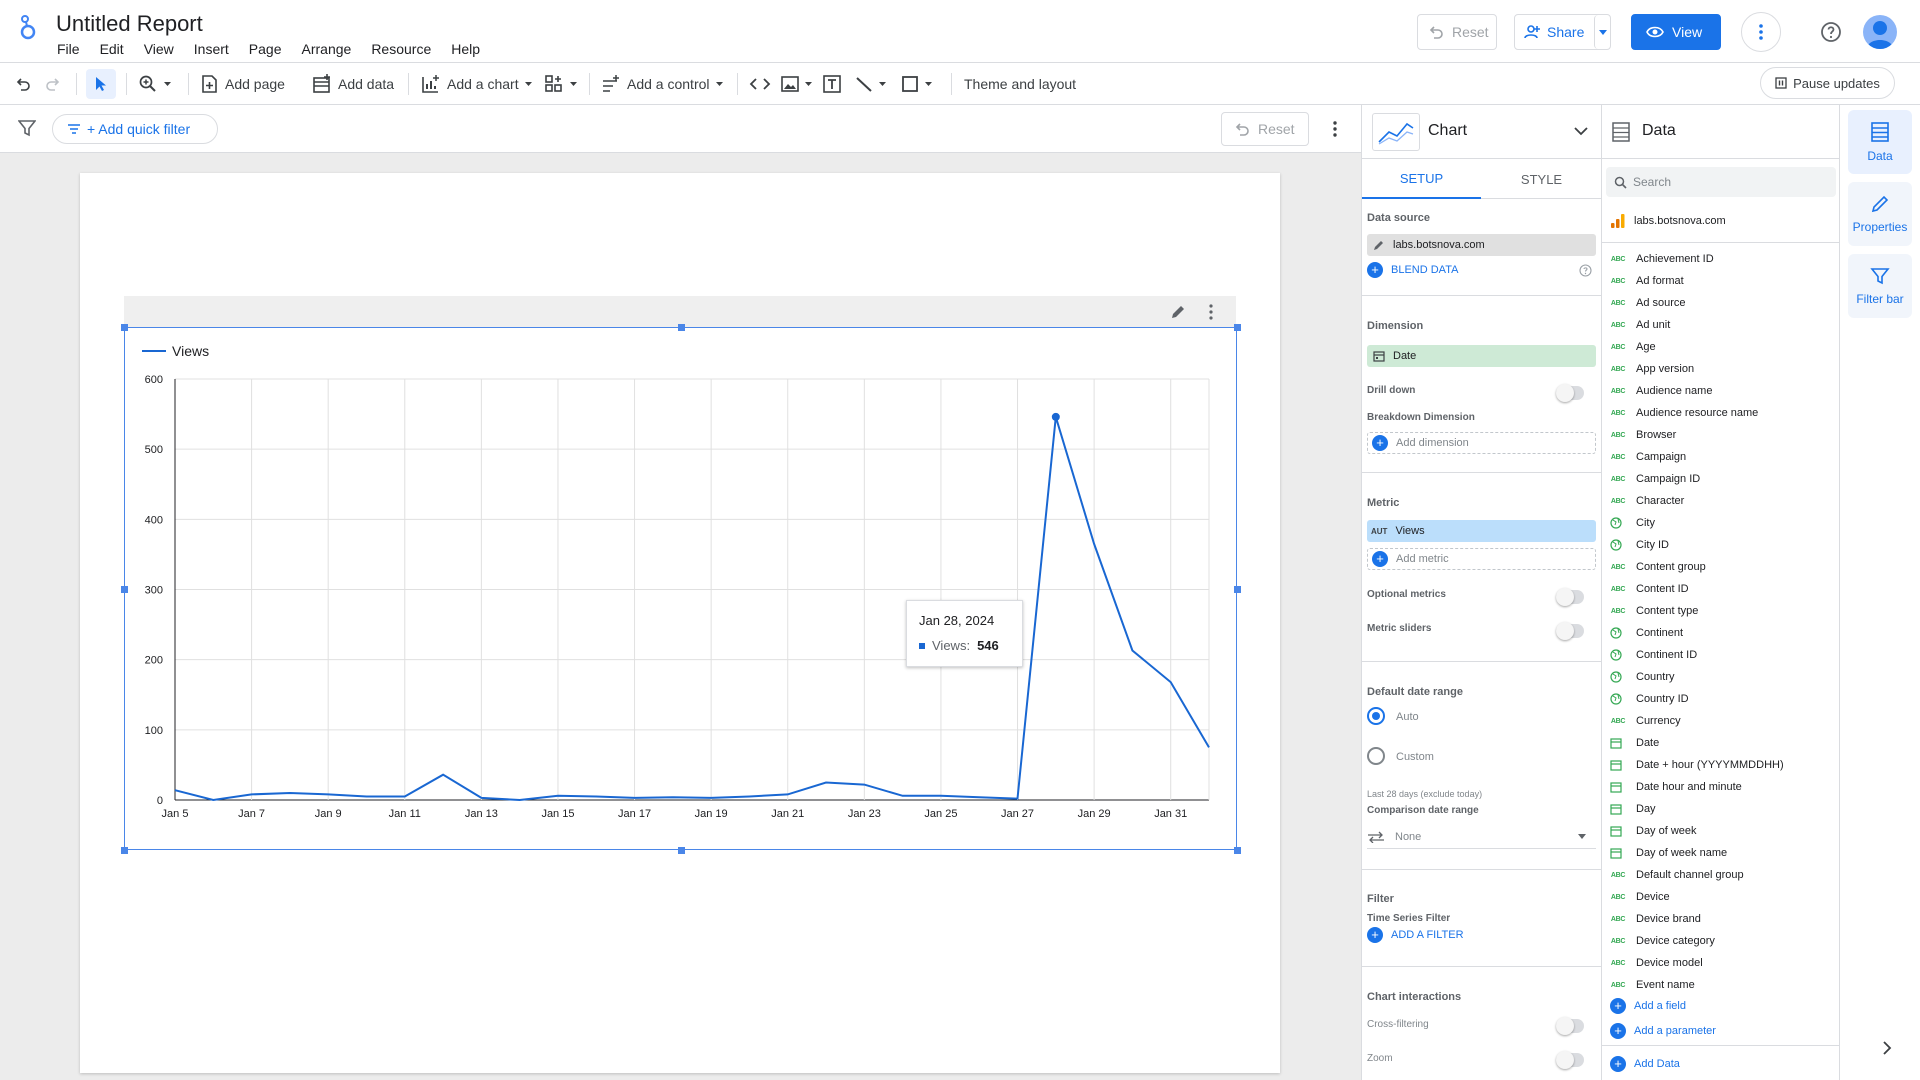 This screenshot has height=1080, width=1920. What do you see at coordinates (1653, 831) in the screenshot?
I see `field-item: Day of week` at bounding box center [1653, 831].